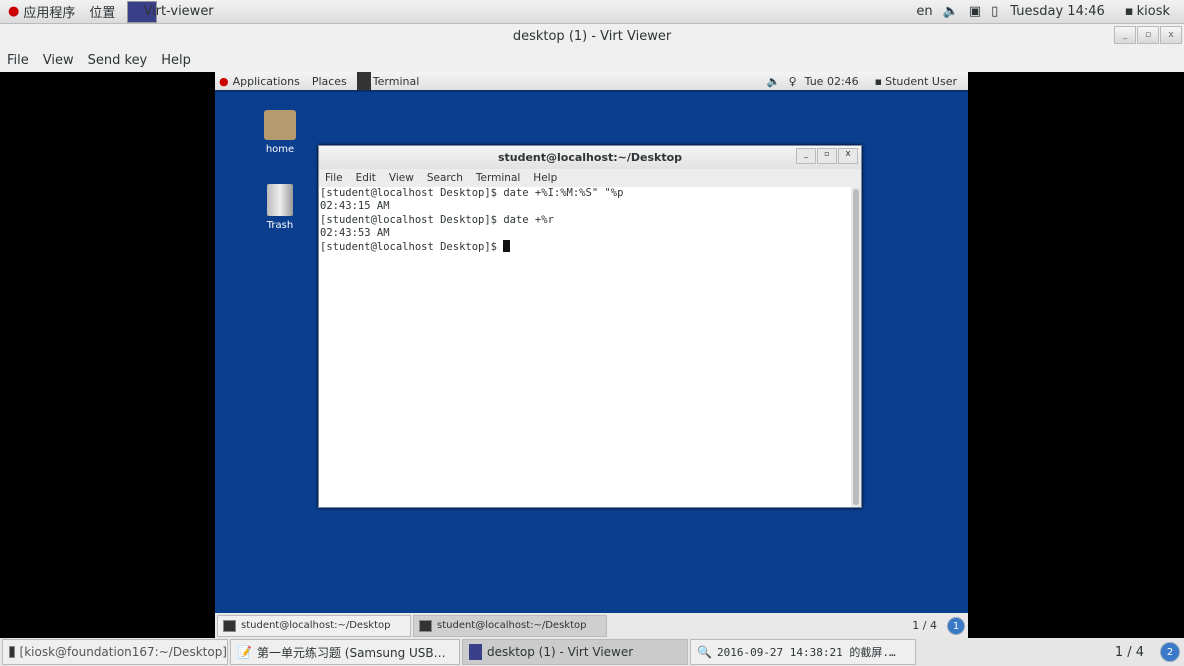 The image size is (1184, 666). Describe the element at coordinates (832, 81) in the screenshot. I see `guest-clock: Tue 02:46` at that location.